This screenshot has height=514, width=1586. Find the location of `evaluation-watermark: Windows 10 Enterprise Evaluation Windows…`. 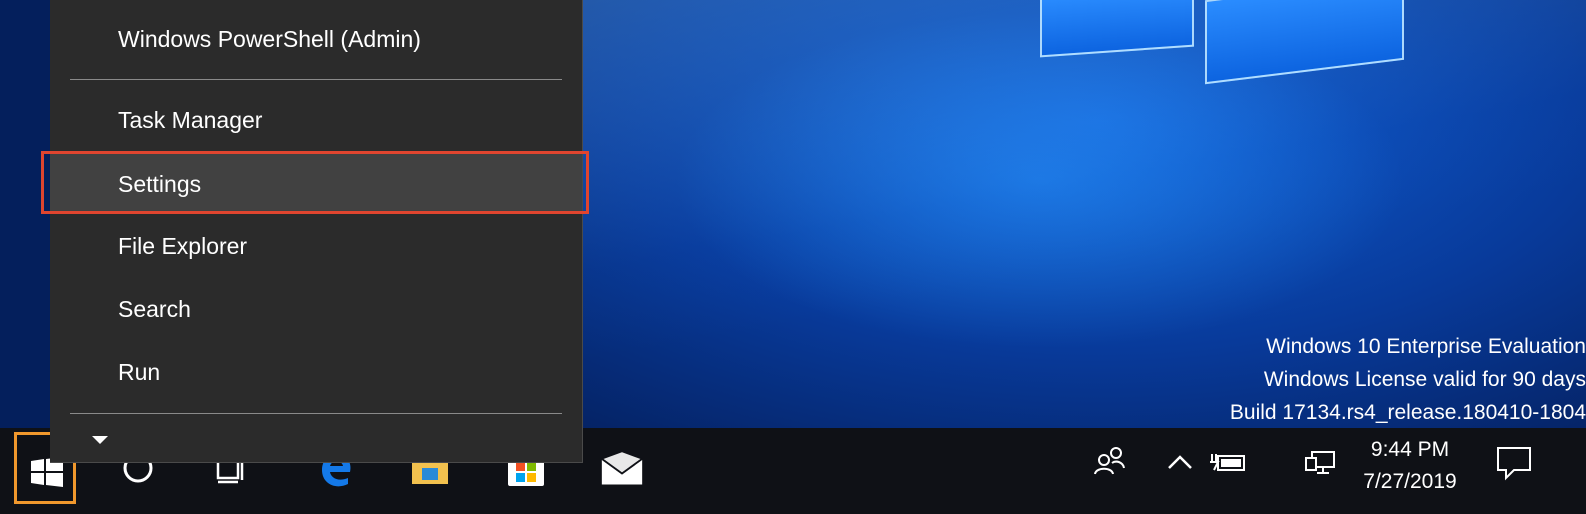

evaluation-watermark: Windows 10 Enterprise Evaluation Windows… is located at coordinates (1408, 379).